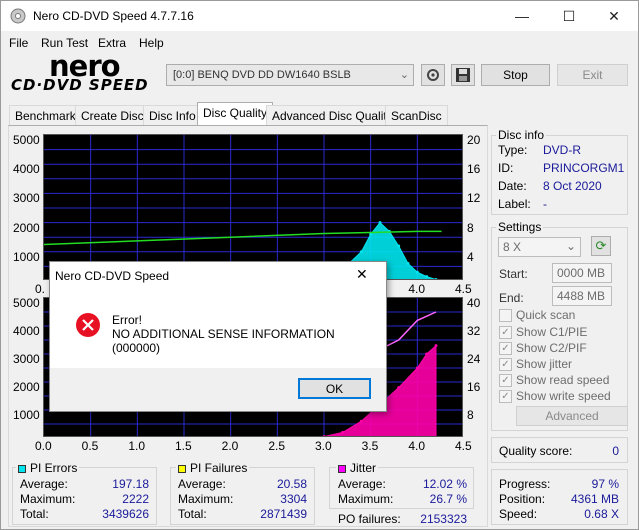 This screenshot has width=639, height=530. What do you see at coordinates (277, 446) in the screenshot?
I see `x-tick: 2.5` at bounding box center [277, 446].